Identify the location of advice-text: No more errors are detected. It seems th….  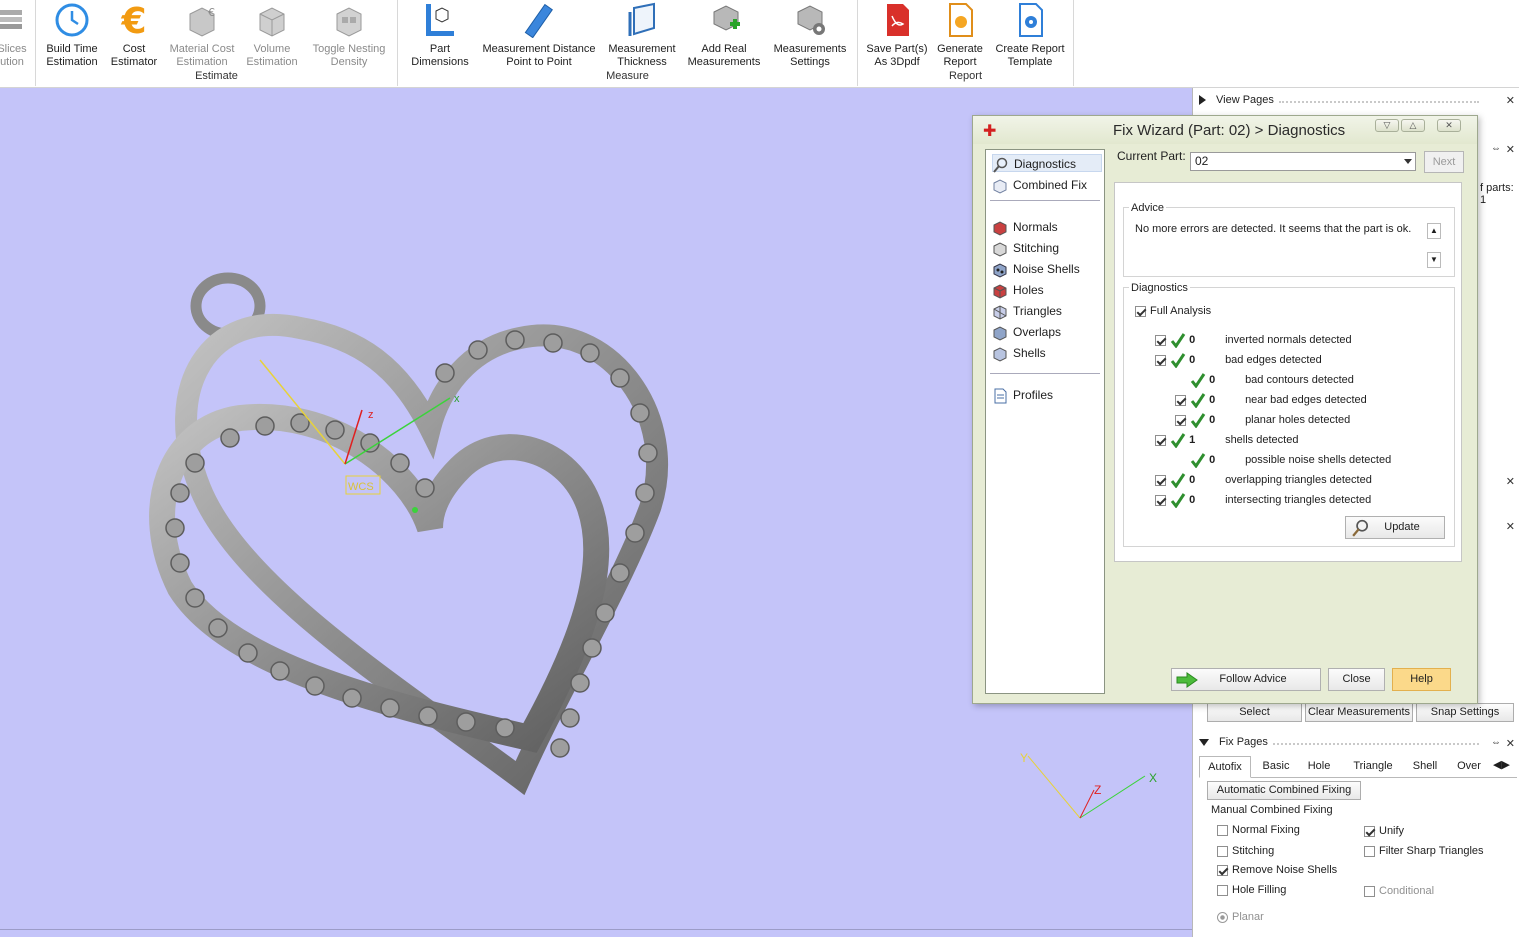
(1273, 229).